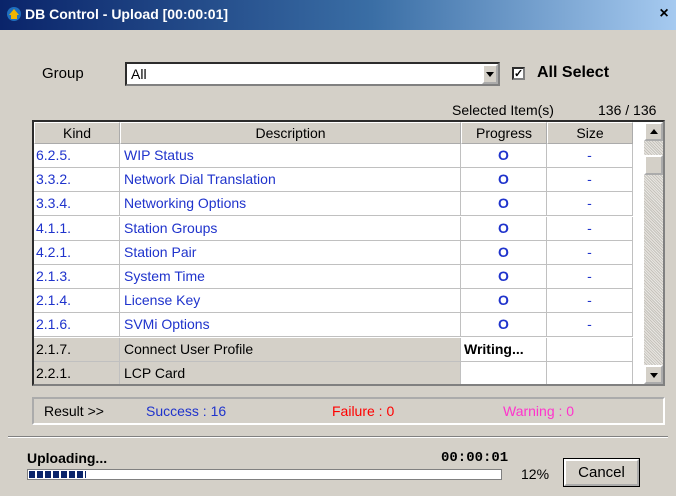  I want to click on row-description: Networking Options, so click(290, 204).